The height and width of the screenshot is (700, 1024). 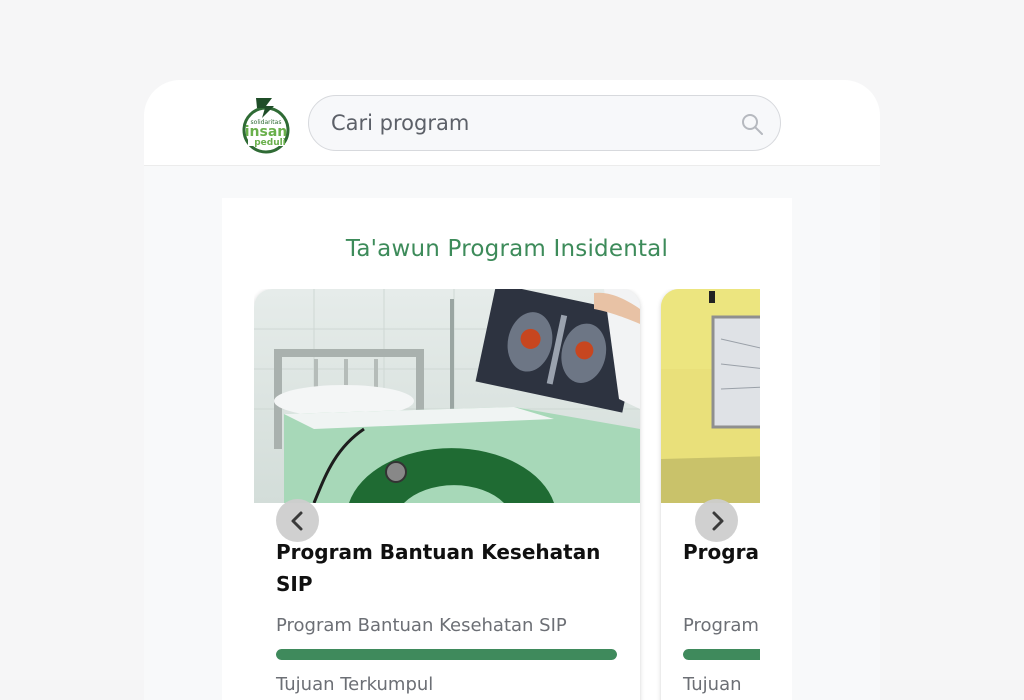 What do you see at coordinates (400, 123) in the screenshot?
I see `search-placeholder: Cari program` at bounding box center [400, 123].